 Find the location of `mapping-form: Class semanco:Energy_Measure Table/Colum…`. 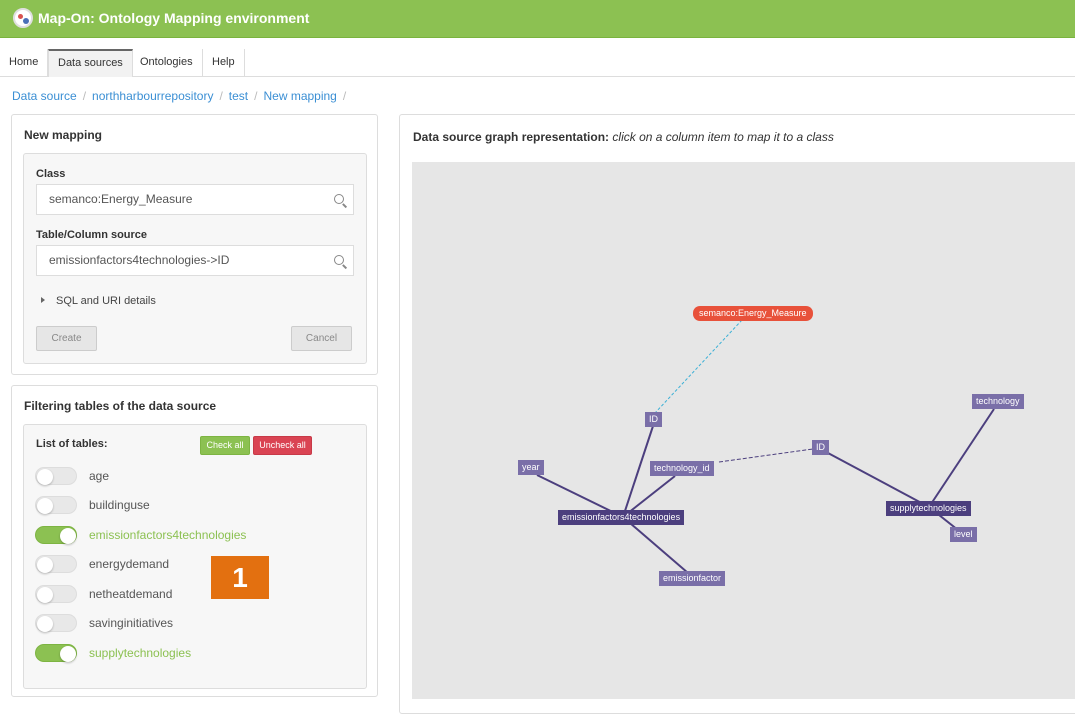

mapping-form: Class semanco:Energy_Measure Table/Colum… is located at coordinates (195, 258).